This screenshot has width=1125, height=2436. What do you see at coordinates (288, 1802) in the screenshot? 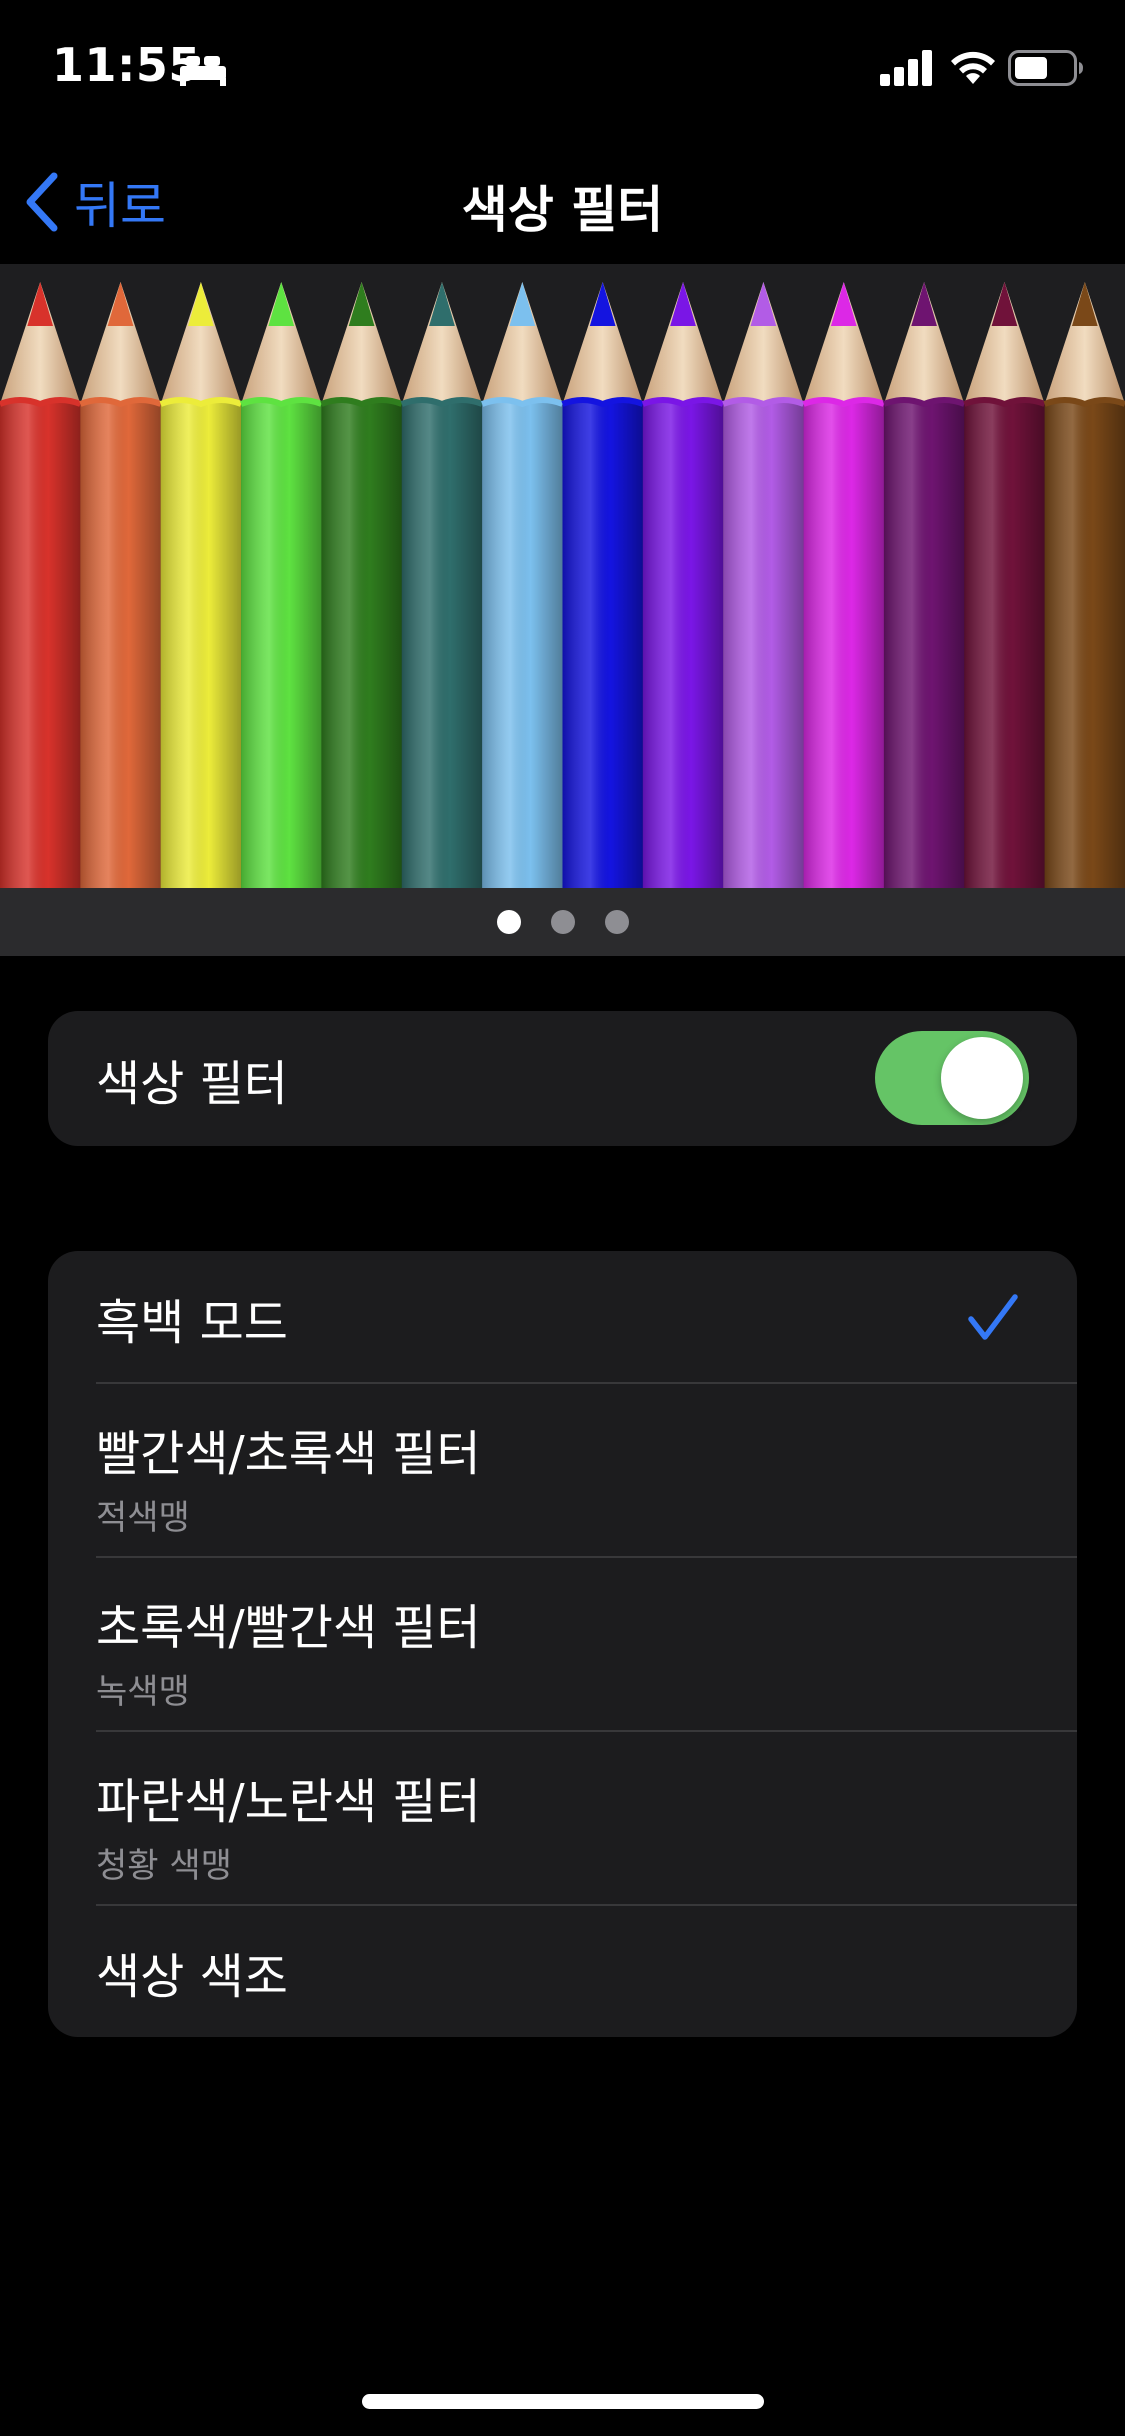
I see `option-label: 파란색/노란색 필터` at bounding box center [288, 1802].